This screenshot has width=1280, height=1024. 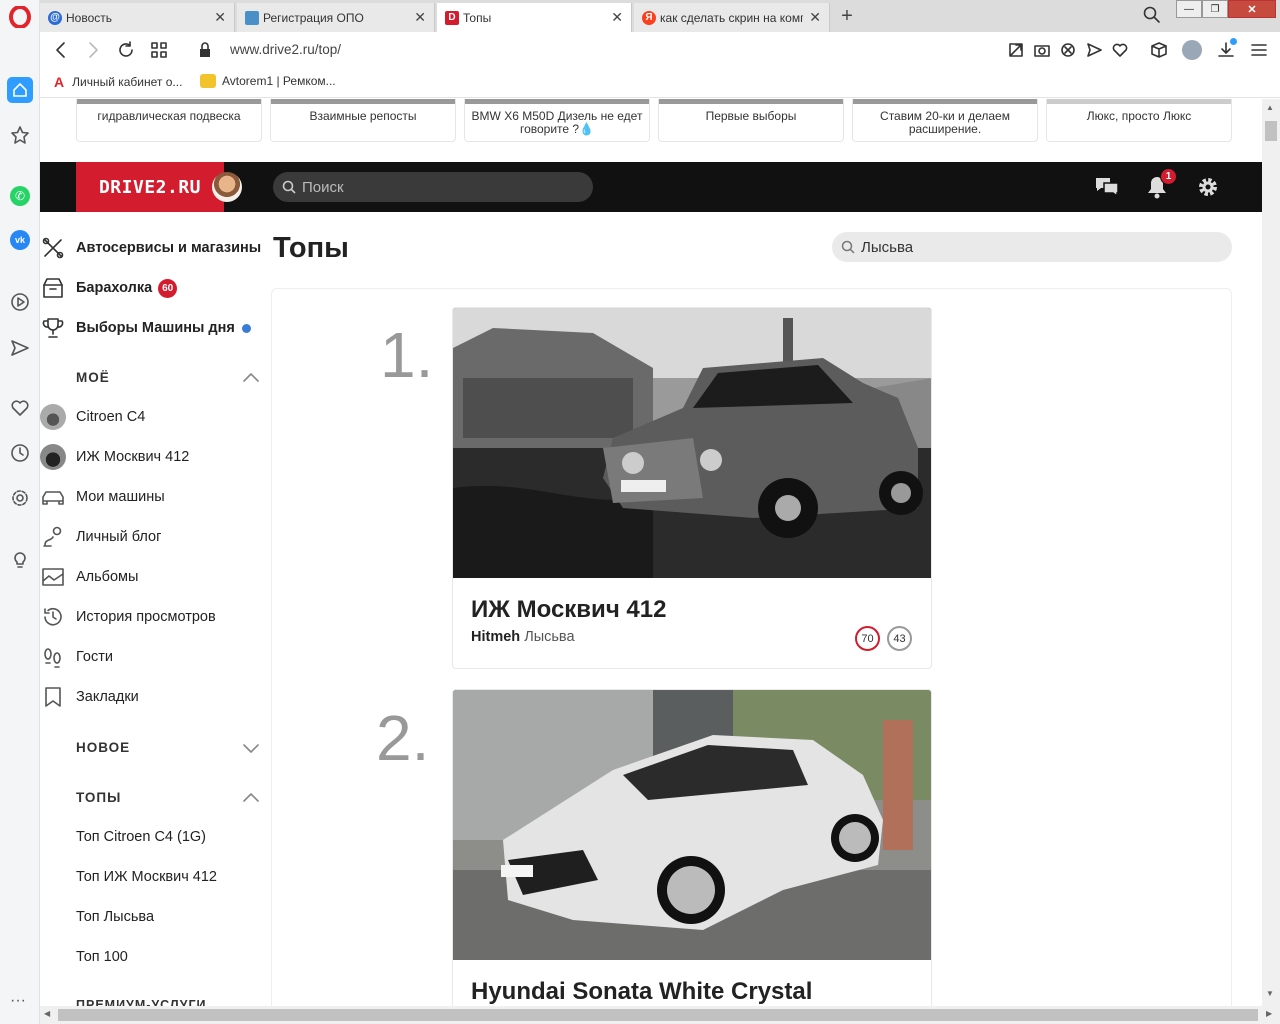 I want to click on vk-icon: vk, so click(x=20, y=240).